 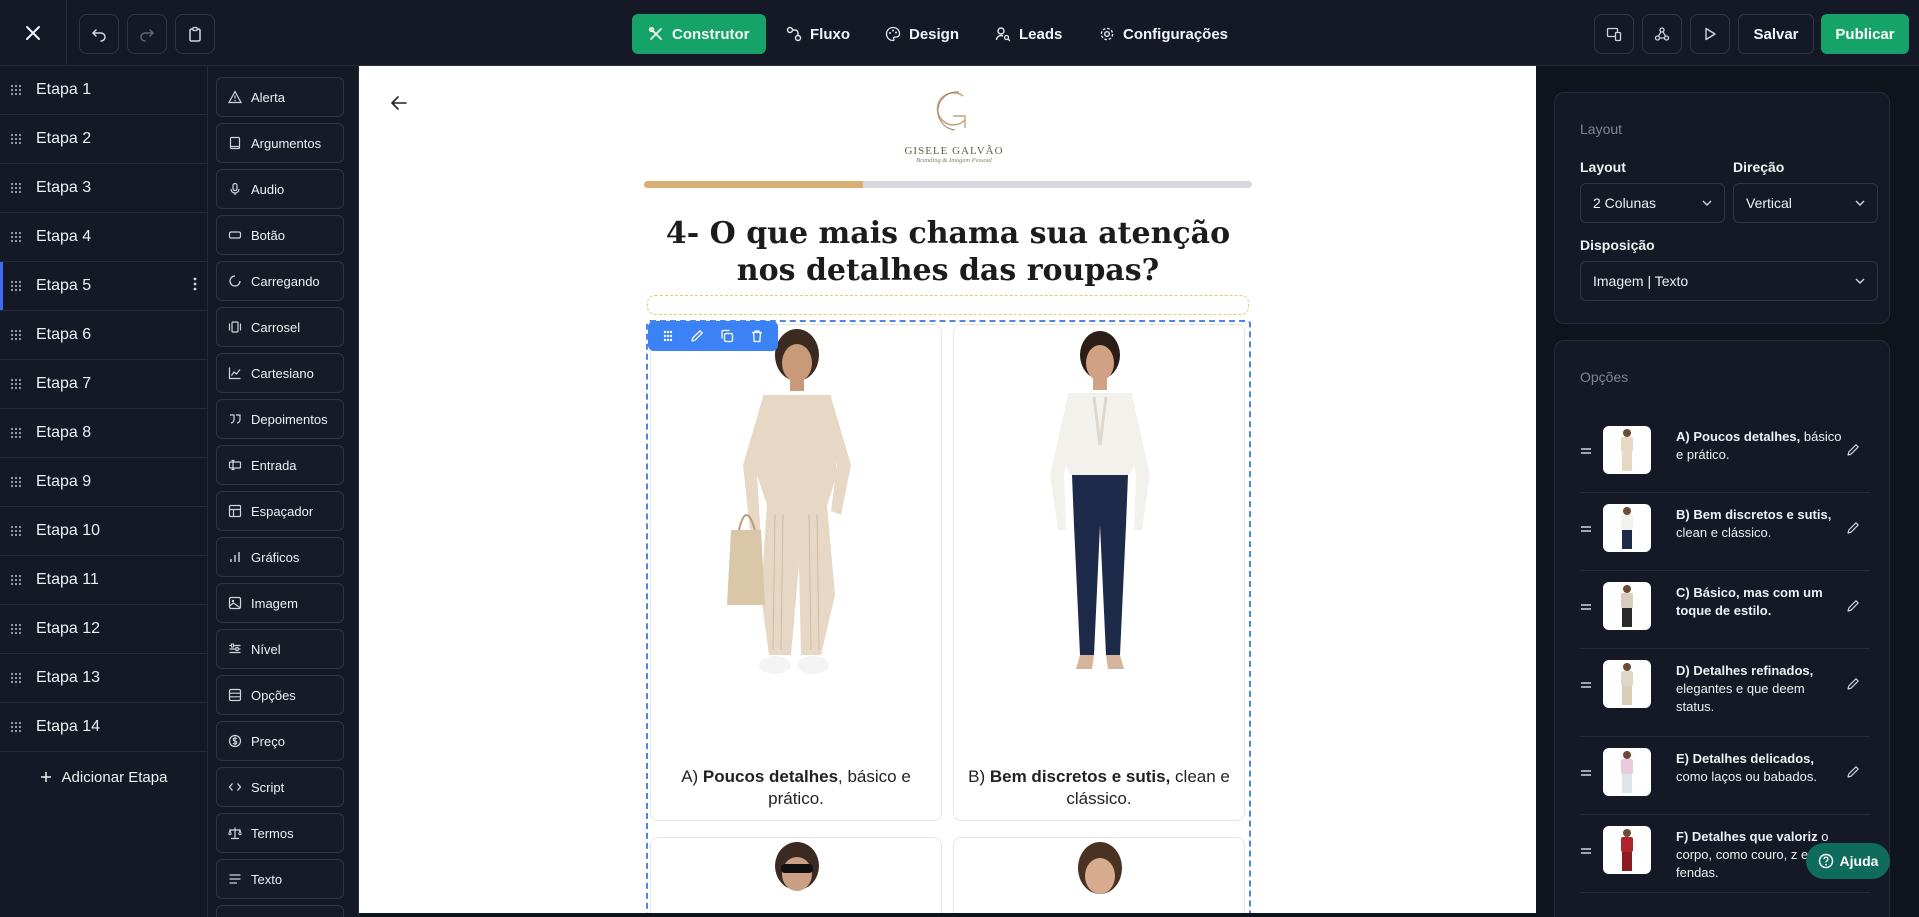 What do you see at coordinates (280, 511) in the screenshot?
I see `component-espacador: Espaçador` at bounding box center [280, 511].